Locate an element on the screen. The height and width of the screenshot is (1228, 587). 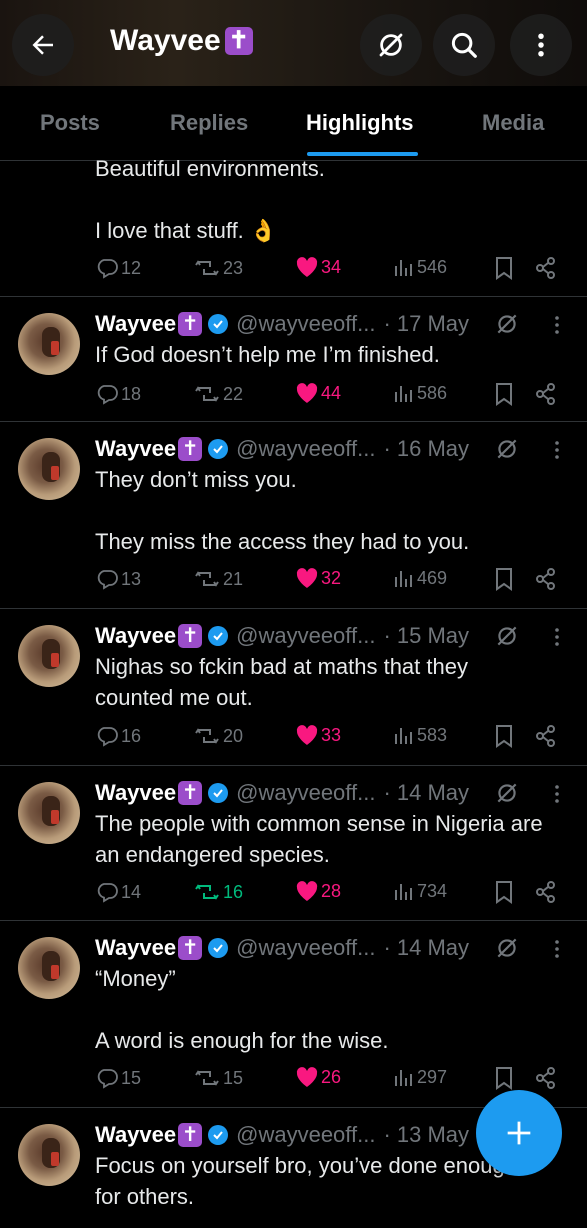
tab-highlights: Highlights is located at coordinates (360, 123).